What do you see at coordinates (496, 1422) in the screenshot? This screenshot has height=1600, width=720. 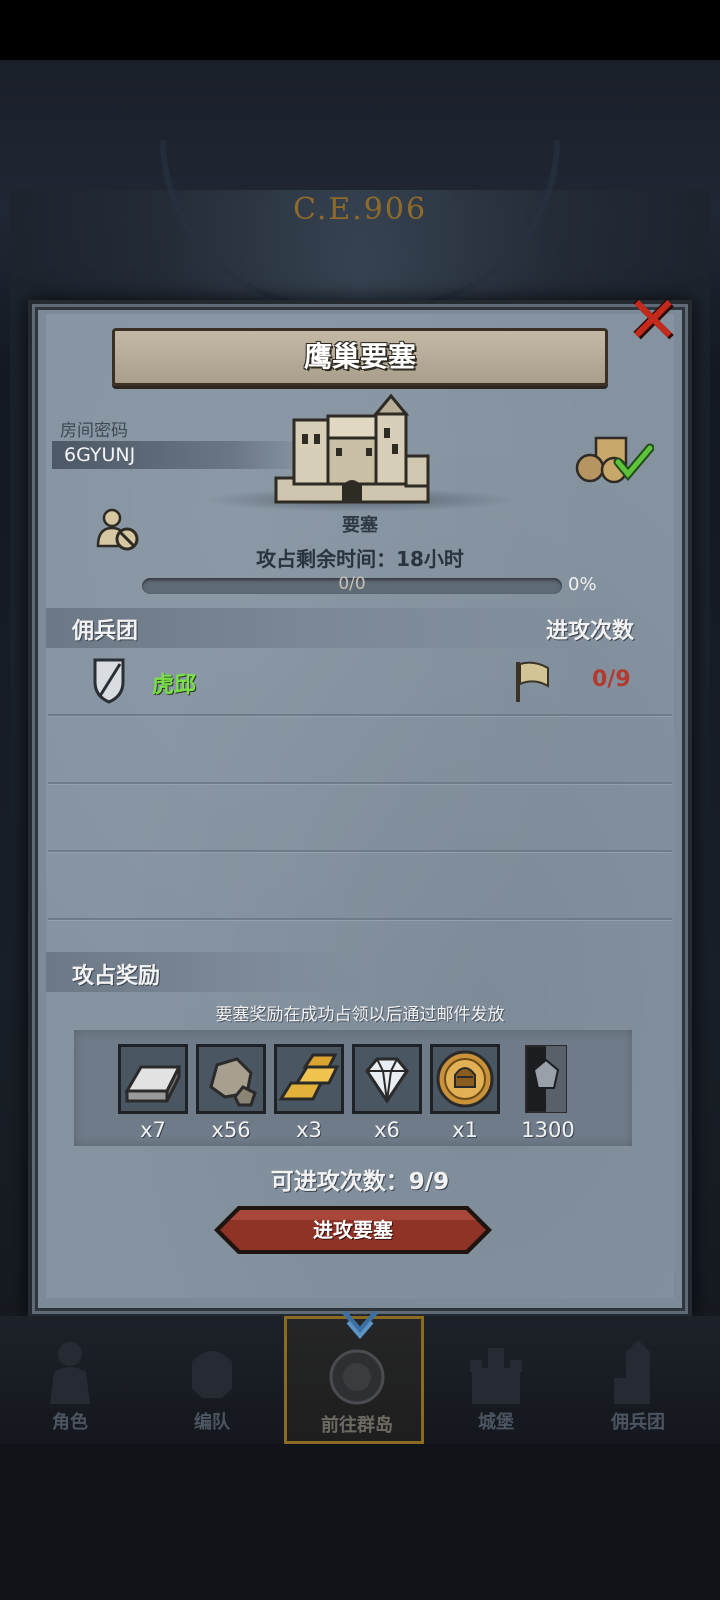 I see `nav-label: 城堡` at bounding box center [496, 1422].